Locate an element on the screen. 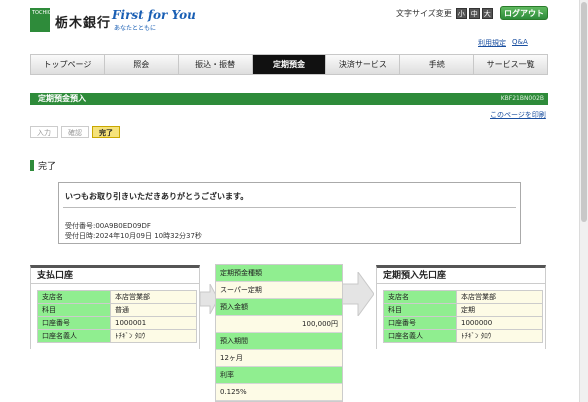  divider is located at coordinates (289, 207).